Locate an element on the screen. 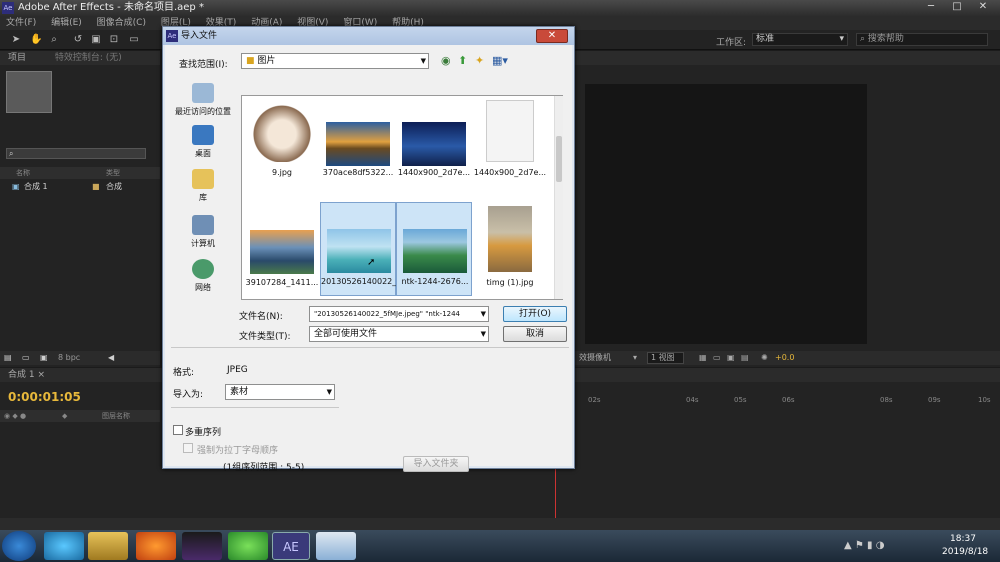  place-recent: 最近访问的位置 is located at coordinates (203, 100).